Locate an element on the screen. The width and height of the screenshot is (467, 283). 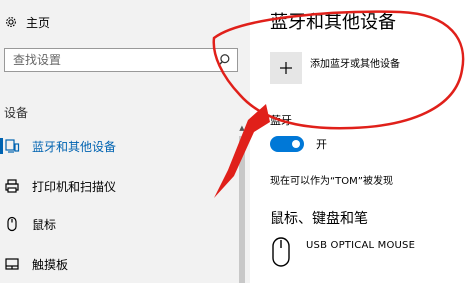
plus-icon is located at coordinates (286, 68).